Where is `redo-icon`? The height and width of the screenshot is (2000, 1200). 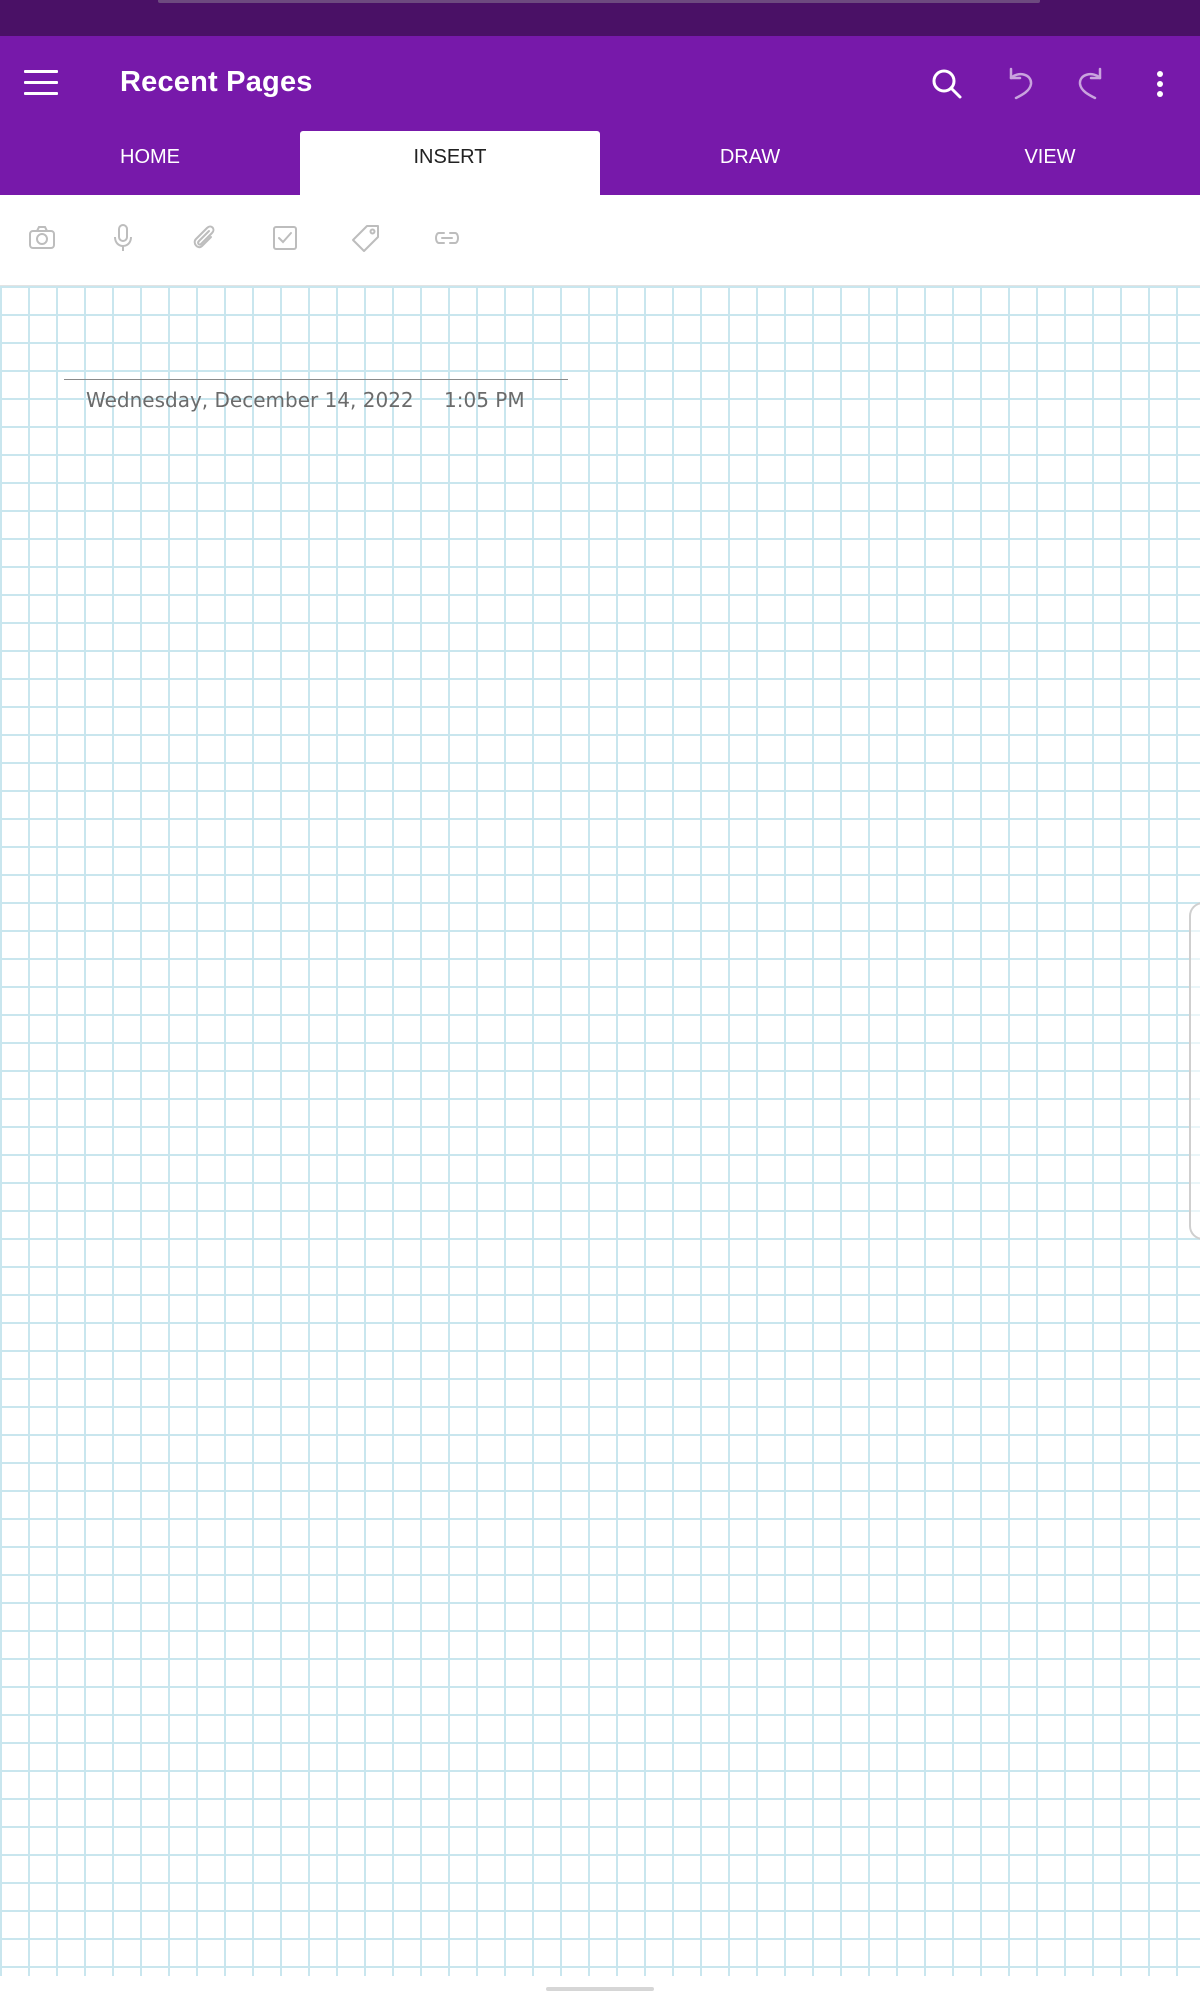 redo-icon is located at coordinates (1091, 84).